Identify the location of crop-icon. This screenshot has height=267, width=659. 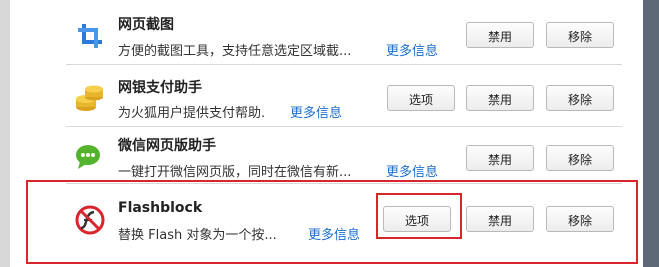
(90, 36).